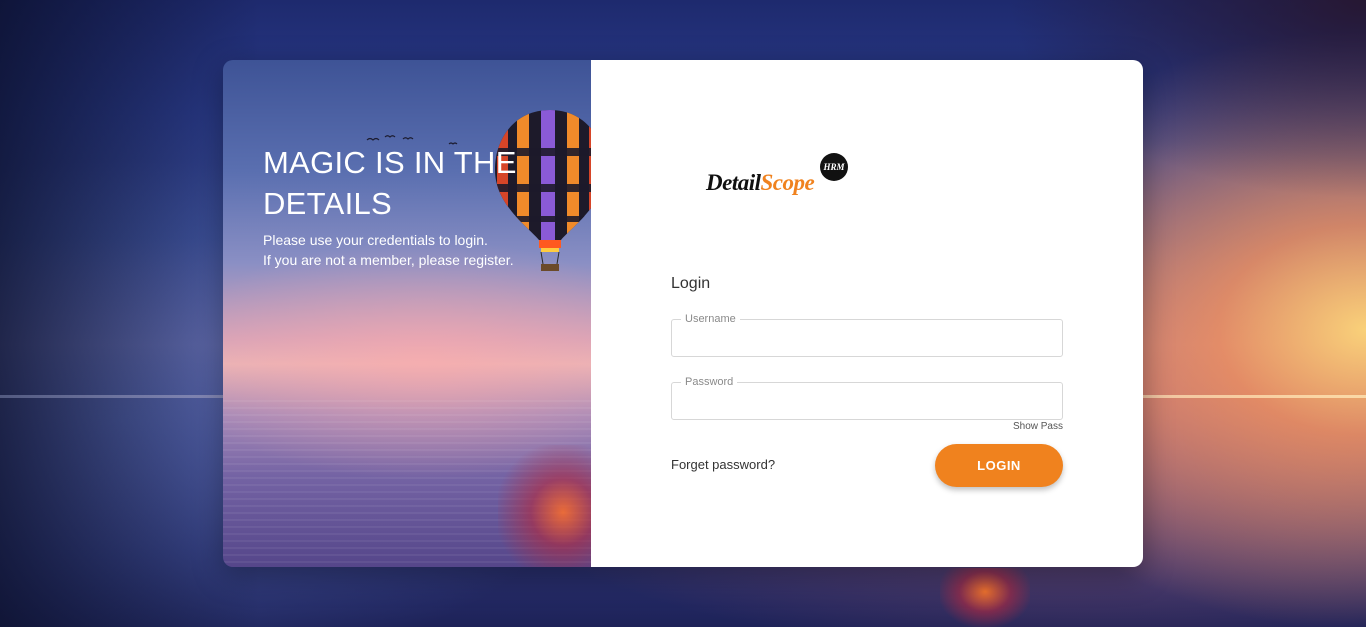 This screenshot has width=1366, height=627. I want to click on logo-word-1: Detail, so click(733, 182).